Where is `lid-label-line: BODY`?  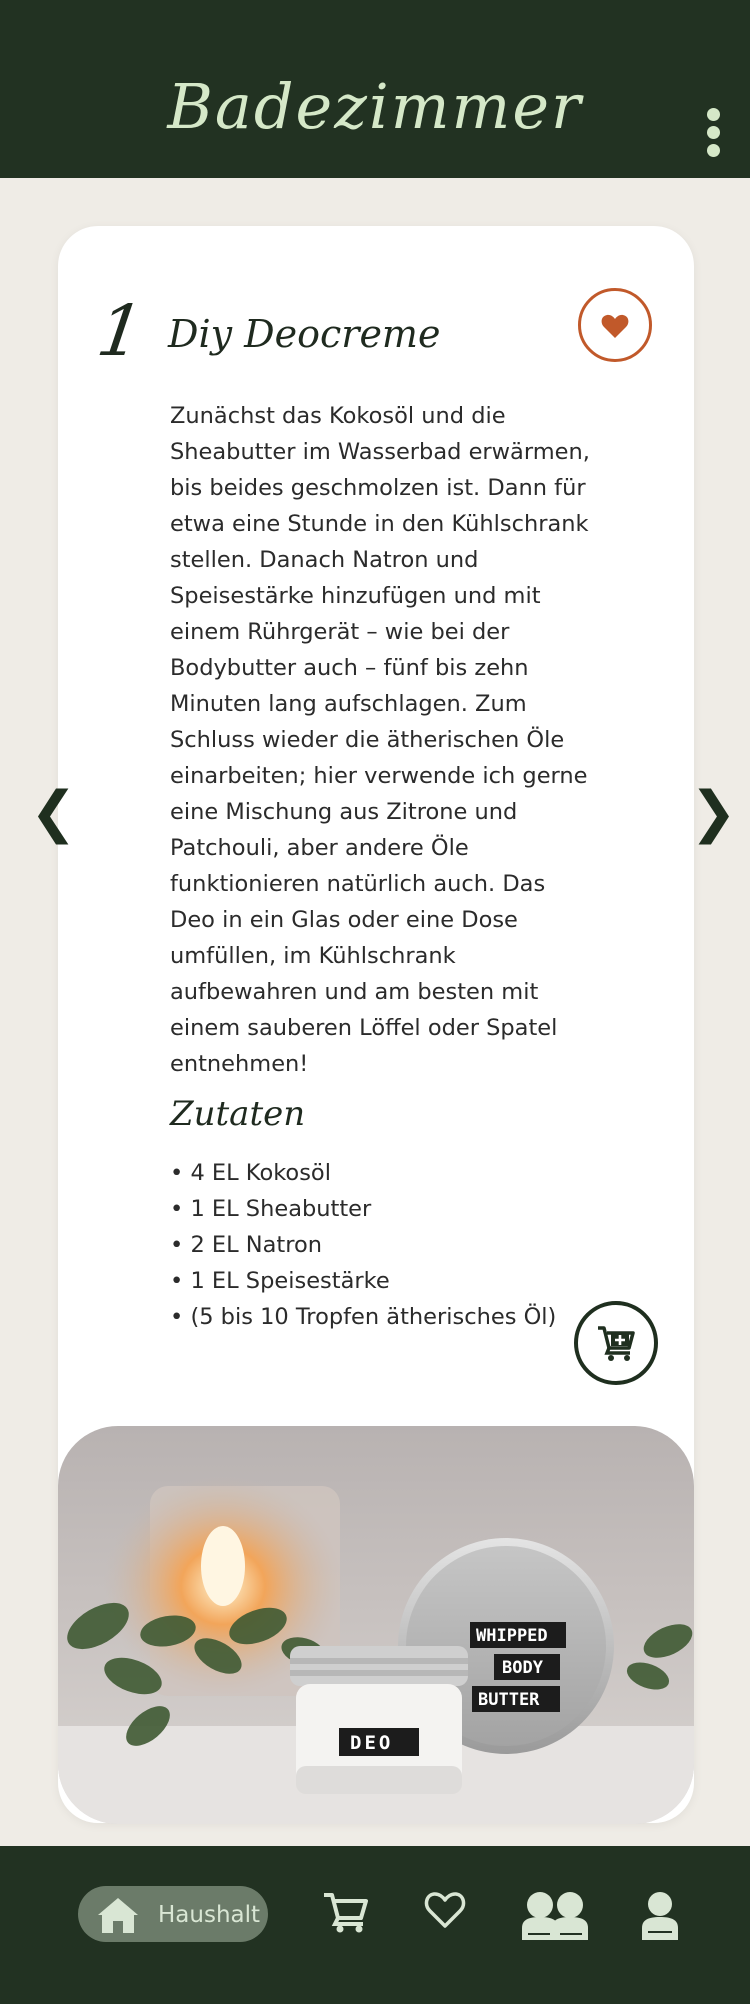 lid-label-line: BODY is located at coordinates (523, 1668).